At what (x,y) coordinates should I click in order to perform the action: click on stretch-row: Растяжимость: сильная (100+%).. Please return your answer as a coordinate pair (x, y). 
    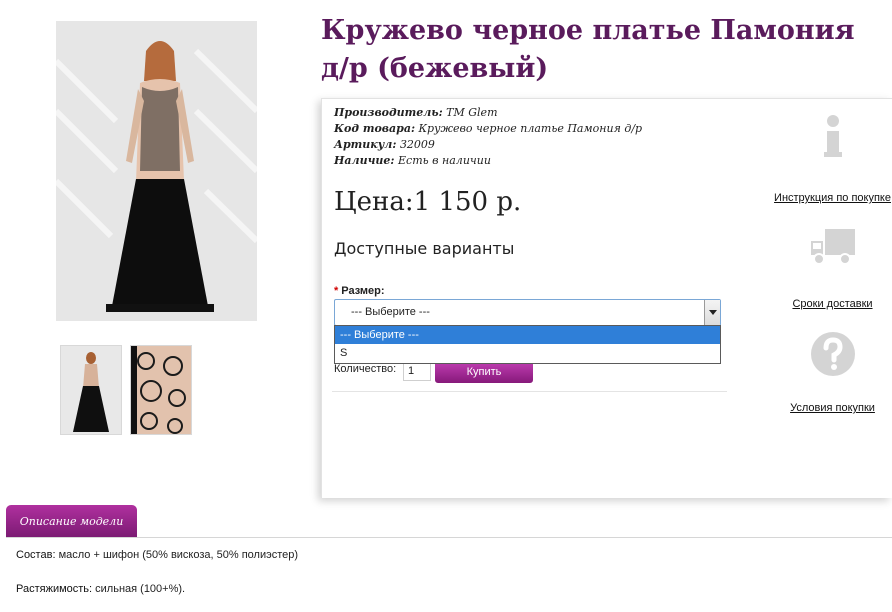
    Looking at the image, I should click on (100, 589).